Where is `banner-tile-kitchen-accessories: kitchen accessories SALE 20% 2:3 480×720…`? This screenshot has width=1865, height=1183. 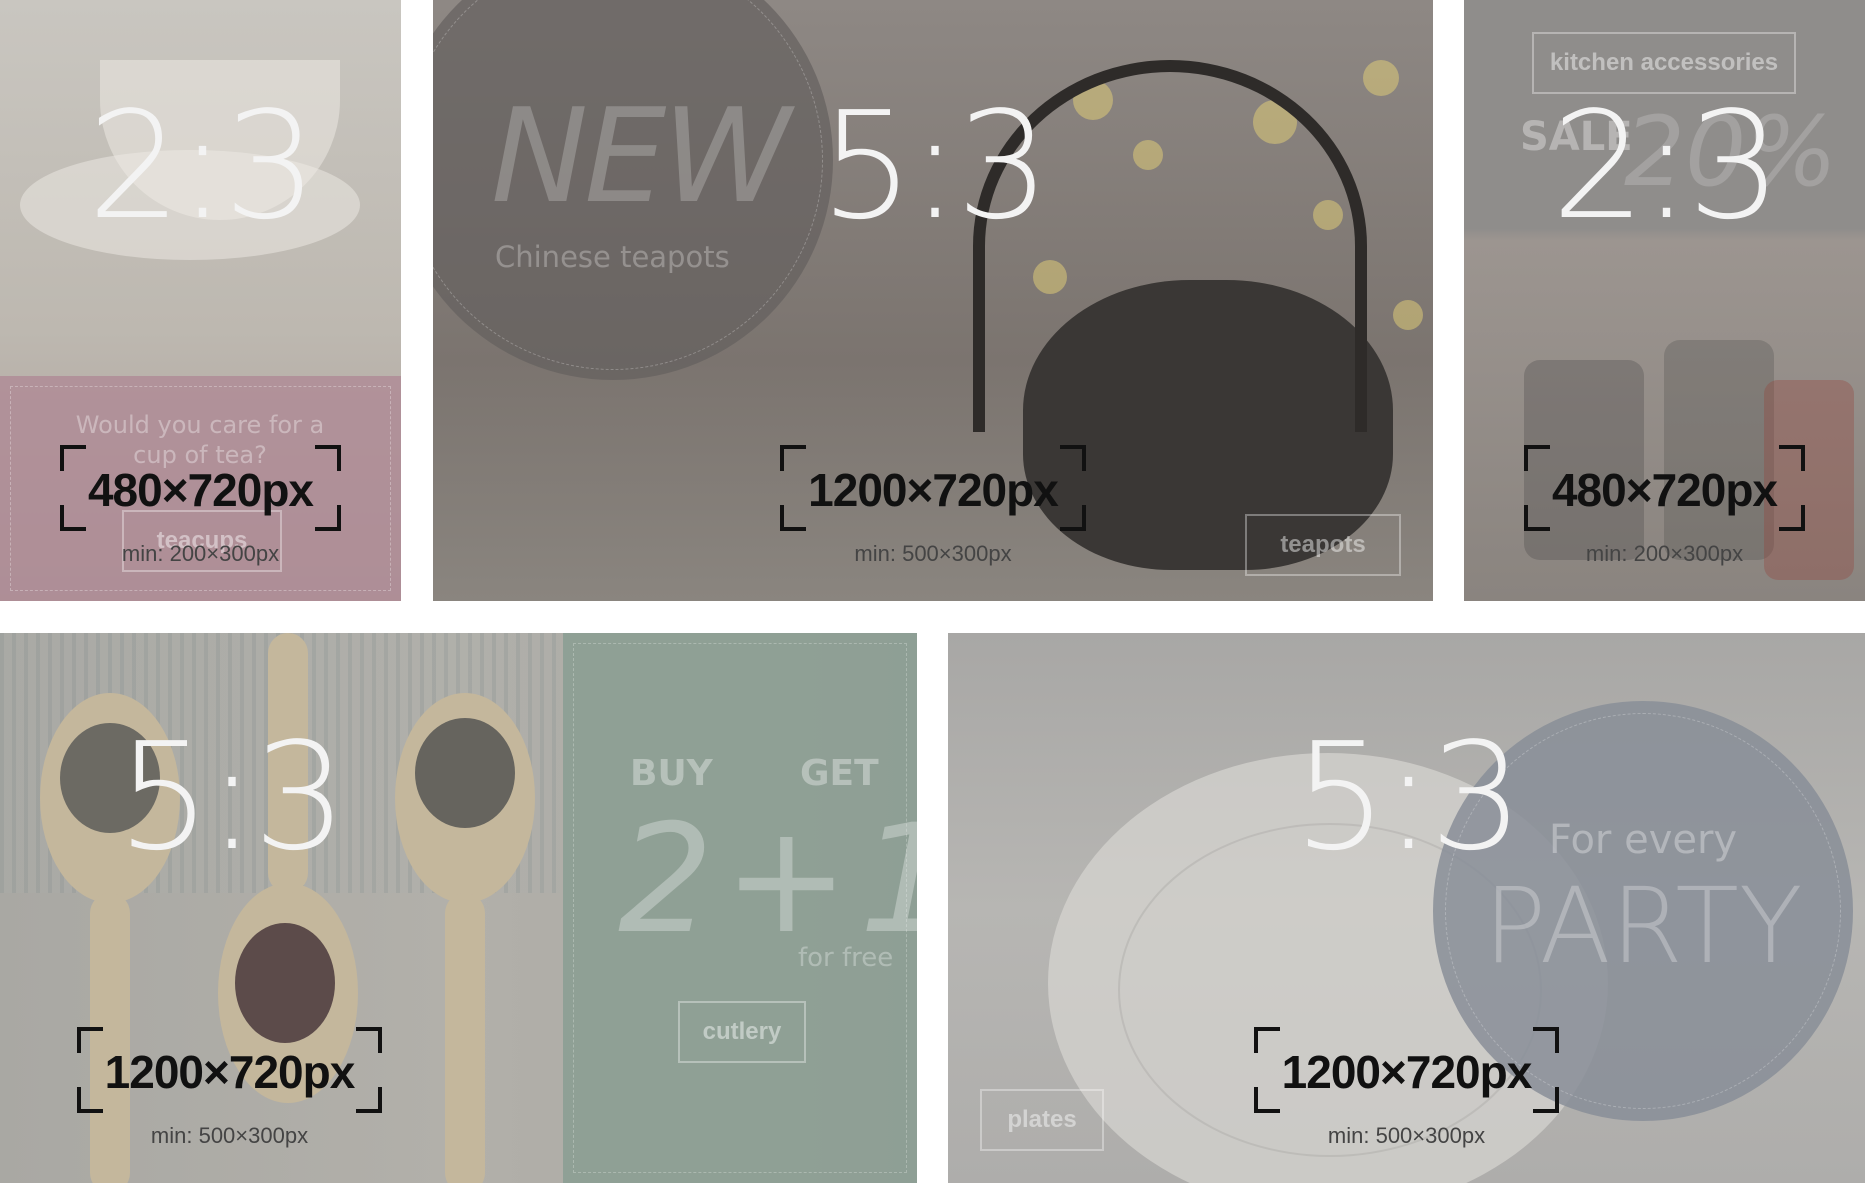 banner-tile-kitchen-accessories: kitchen accessories SALE 20% 2:3 480×720… is located at coordinates (1664, 300).